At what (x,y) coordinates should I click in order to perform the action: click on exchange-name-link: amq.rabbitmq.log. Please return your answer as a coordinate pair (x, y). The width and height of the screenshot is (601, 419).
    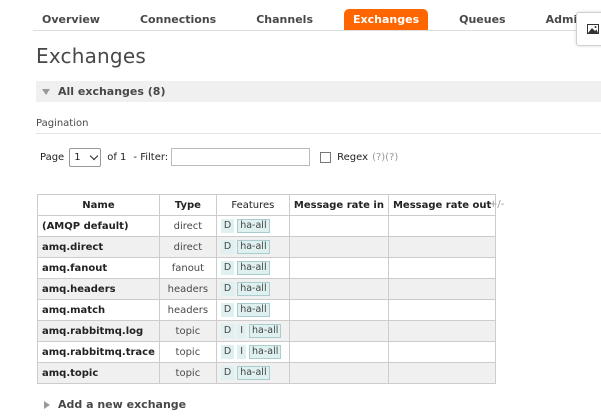
    Looking at the image, I should click on (98, 331).